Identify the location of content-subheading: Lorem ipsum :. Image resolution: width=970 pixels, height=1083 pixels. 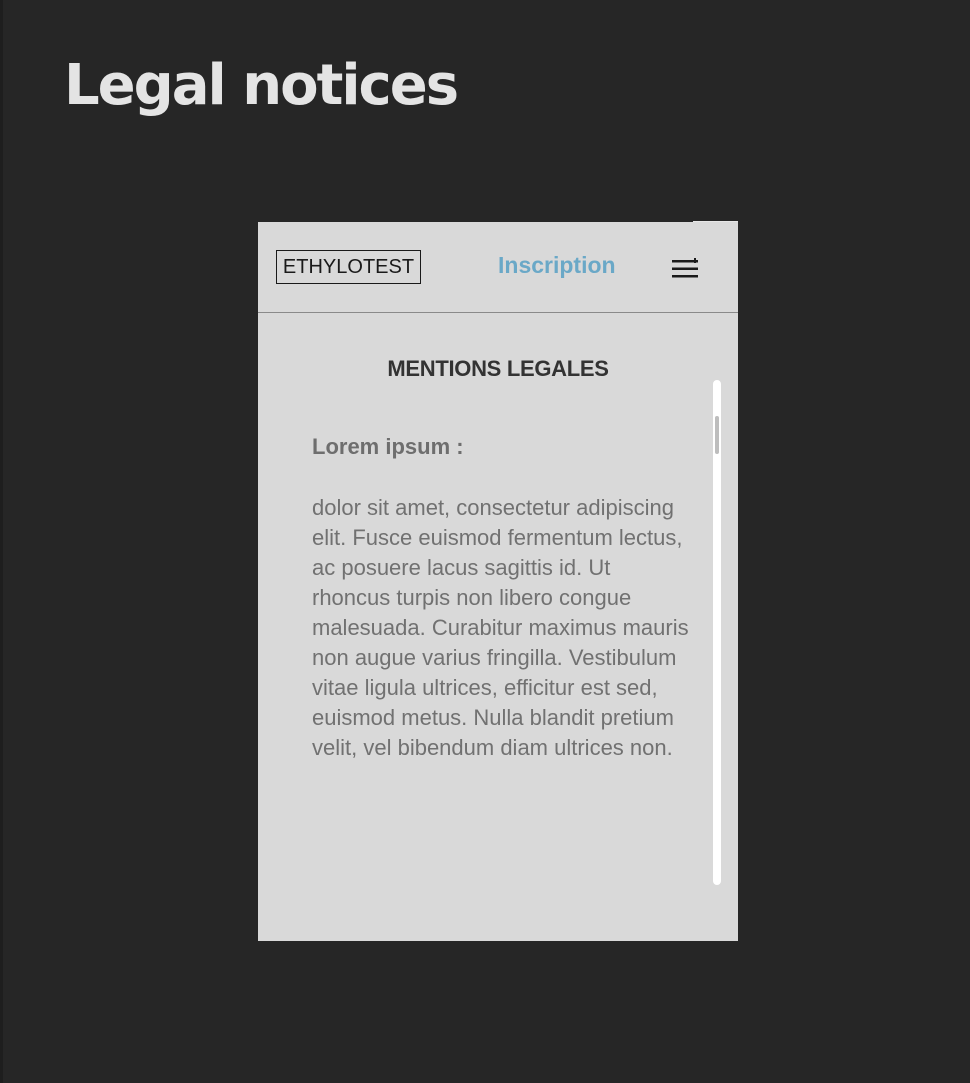
(388, 446).